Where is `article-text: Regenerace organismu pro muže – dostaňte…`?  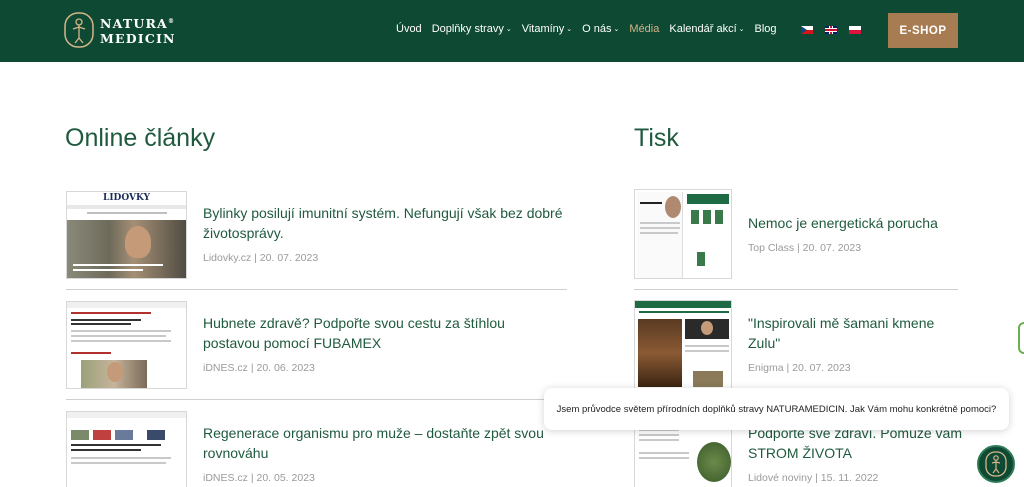 article-text: Regenerace organismu pro muže – dostaňte… is located at coordinates (383, 453).